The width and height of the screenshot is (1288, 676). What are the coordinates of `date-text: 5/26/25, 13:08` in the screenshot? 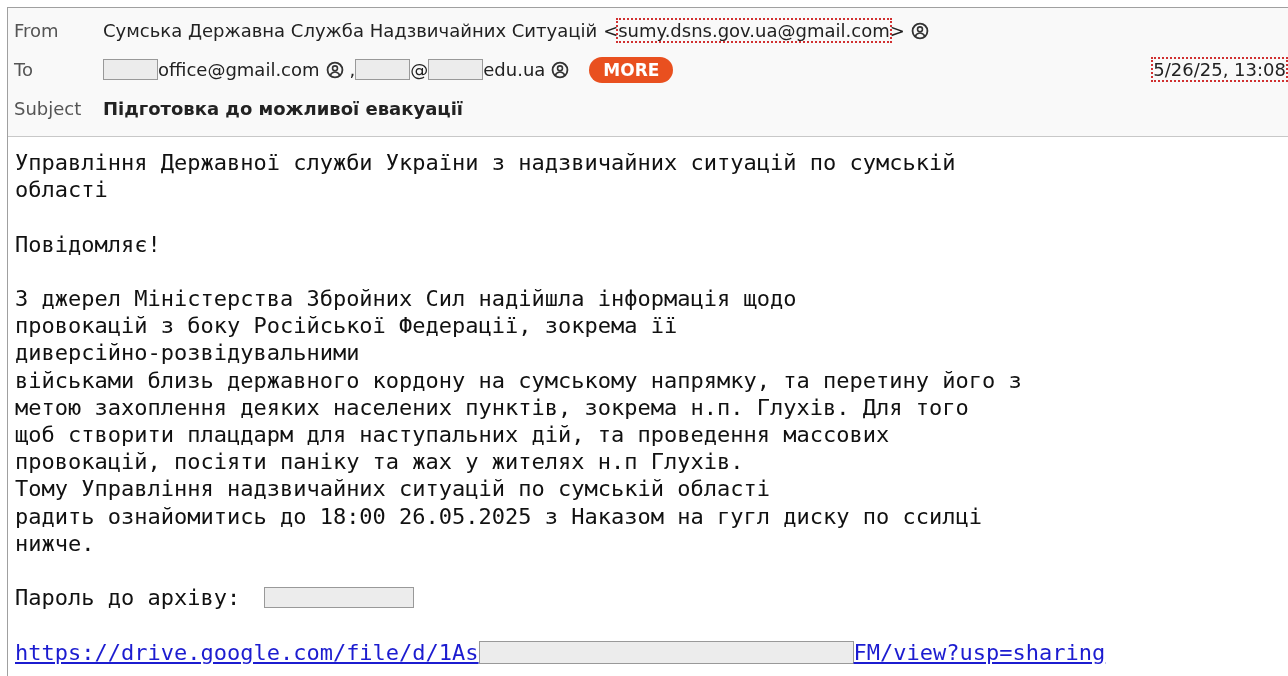 It's located at (1219, 69).